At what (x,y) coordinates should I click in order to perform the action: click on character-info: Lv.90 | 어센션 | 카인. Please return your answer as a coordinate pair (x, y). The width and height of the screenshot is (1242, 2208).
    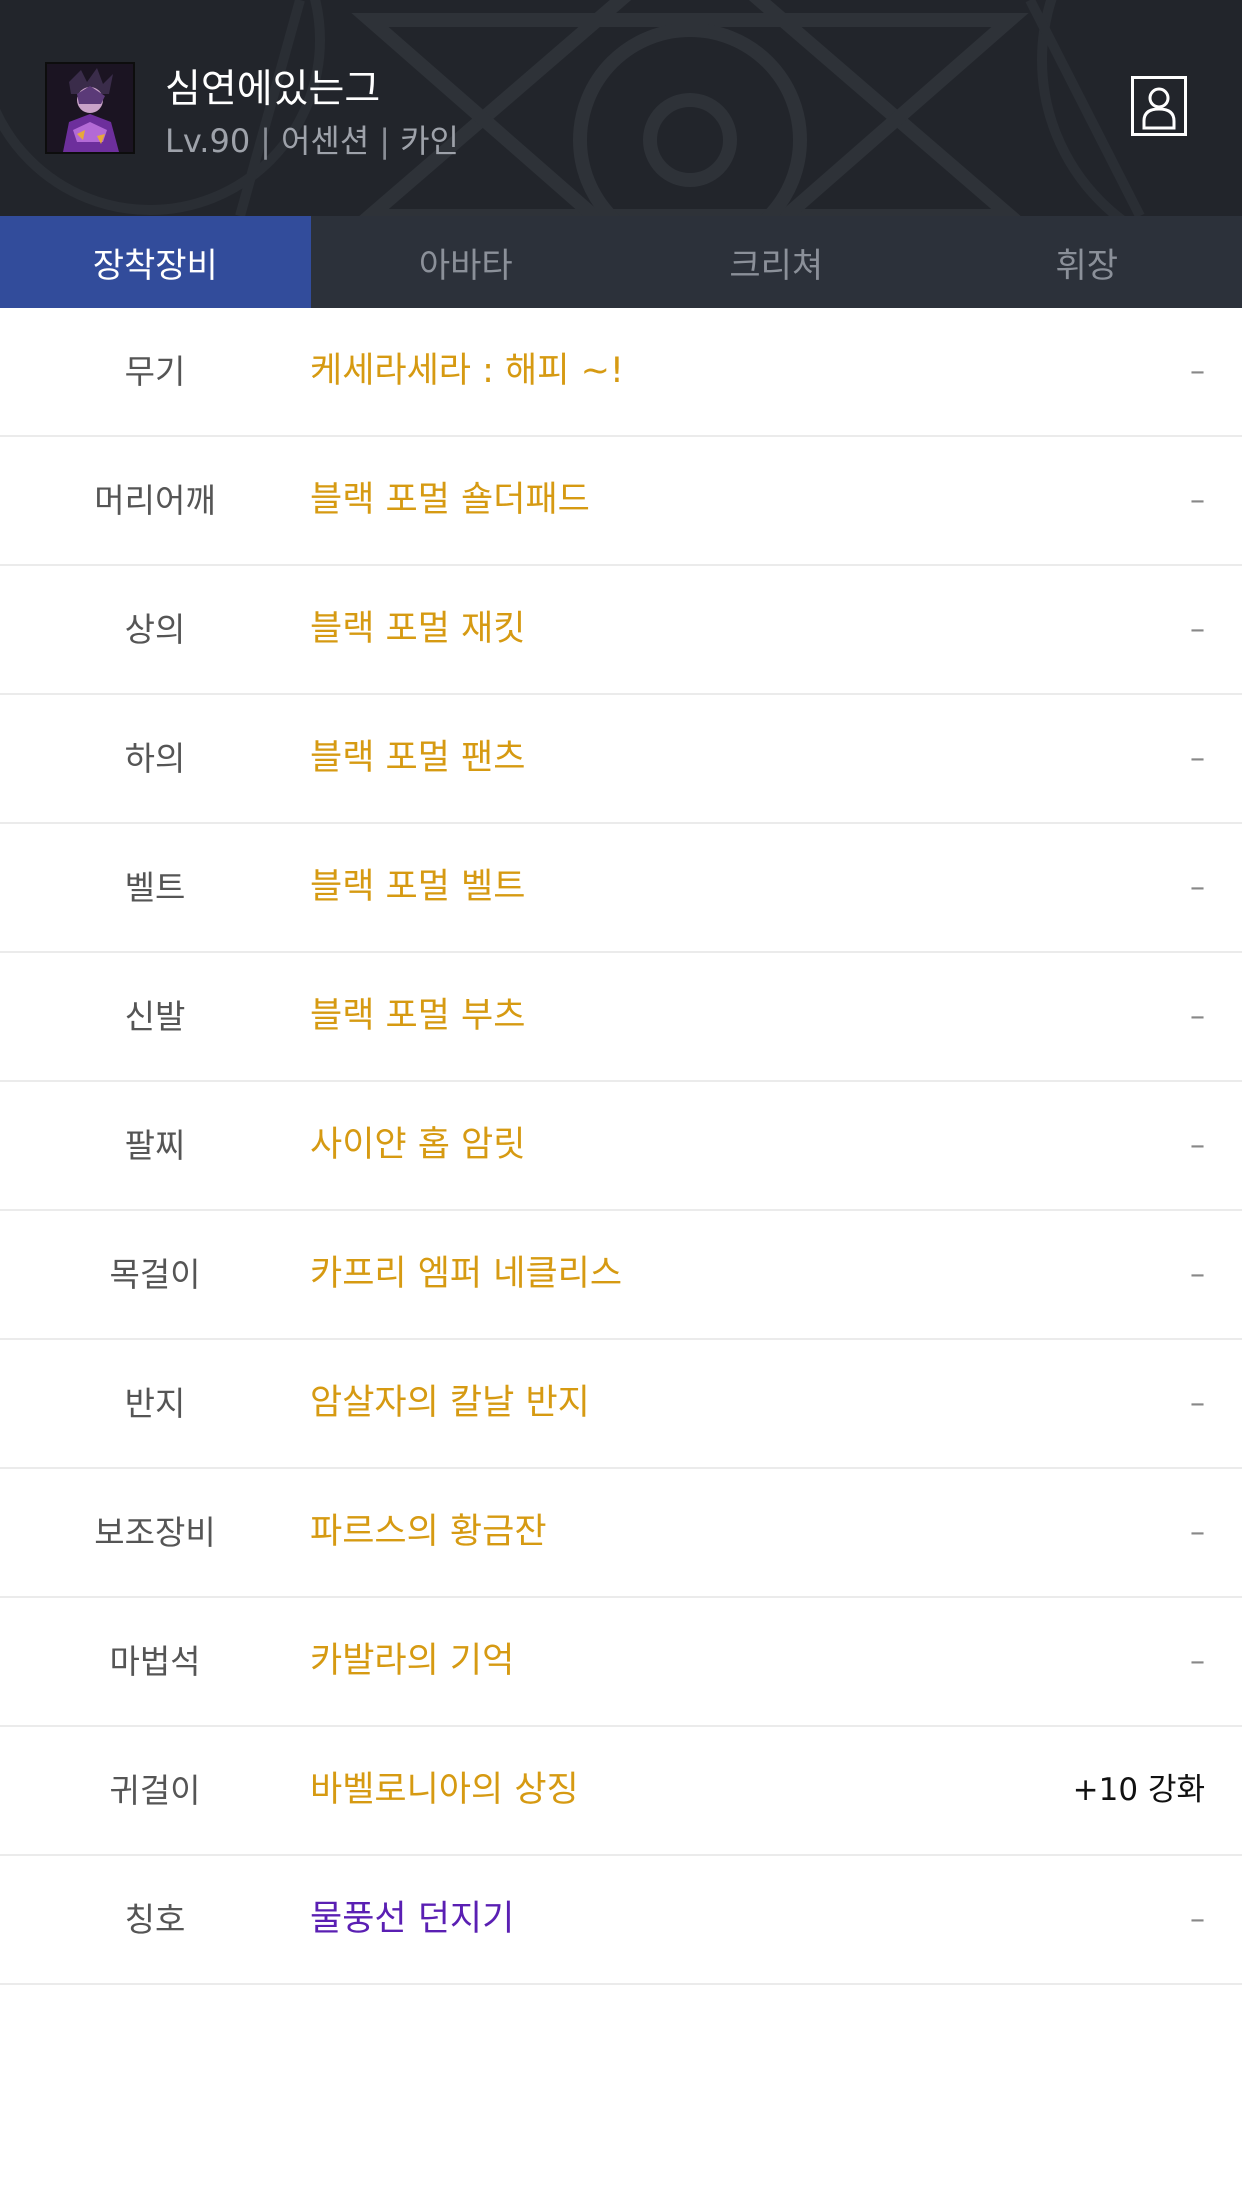
    Looking at the image, I should click on (312, 139).